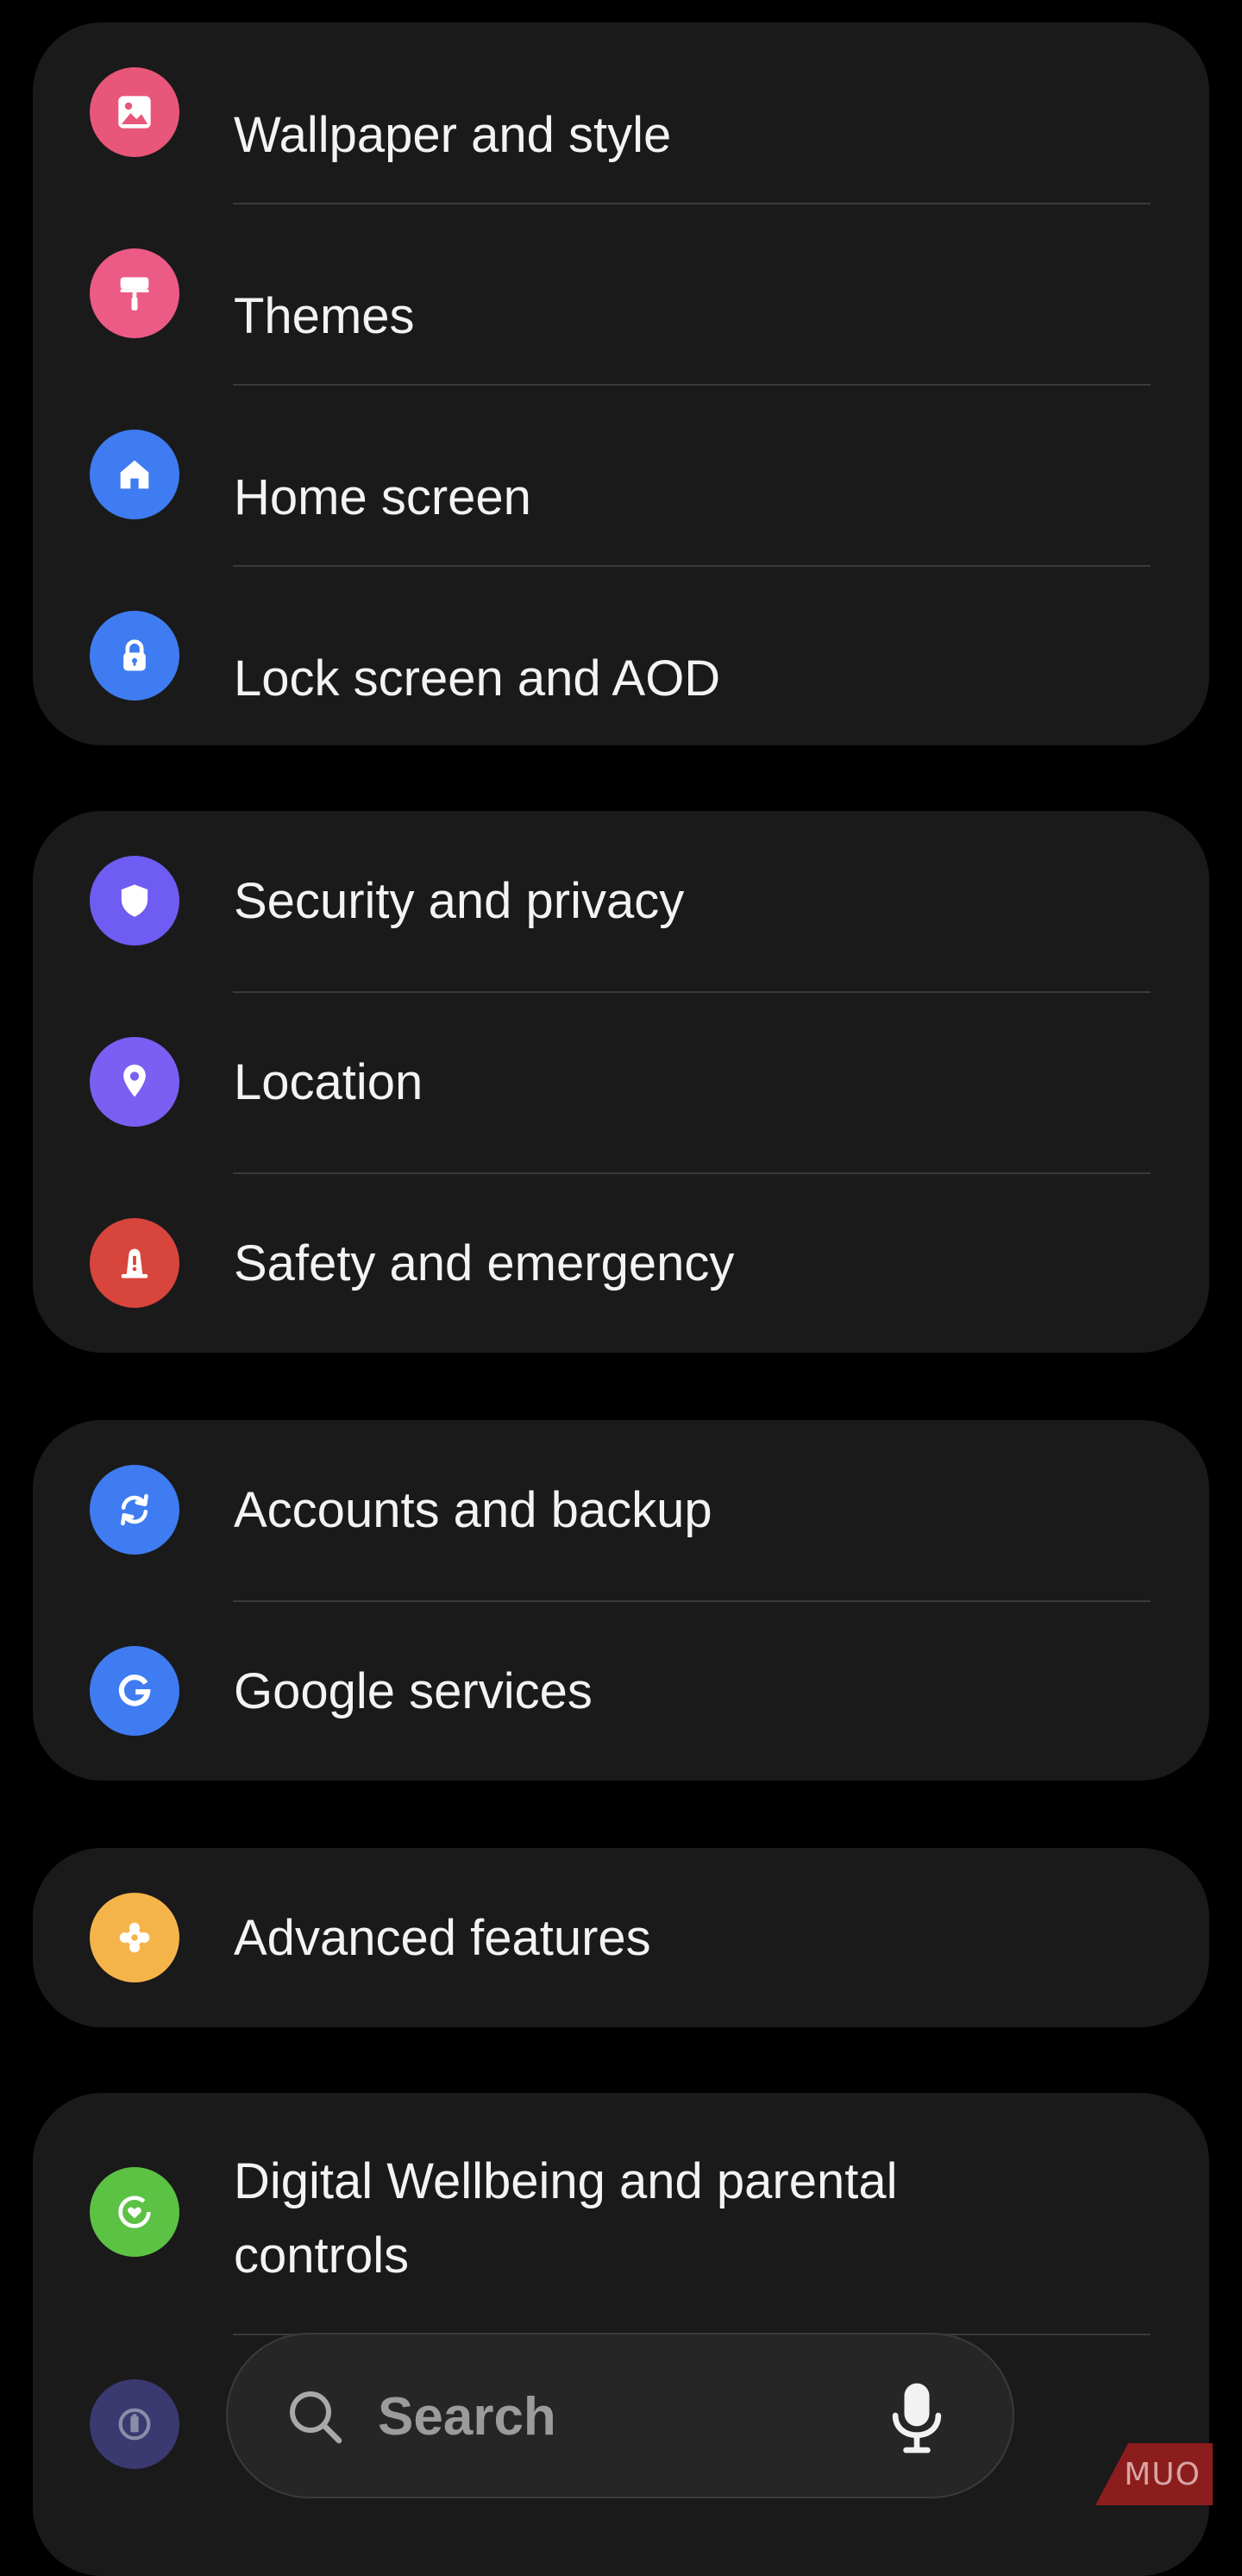  I want to click on settings-item-digital-wellbeing: Digital Wellbeing and parental controls, so click(621, 2213).